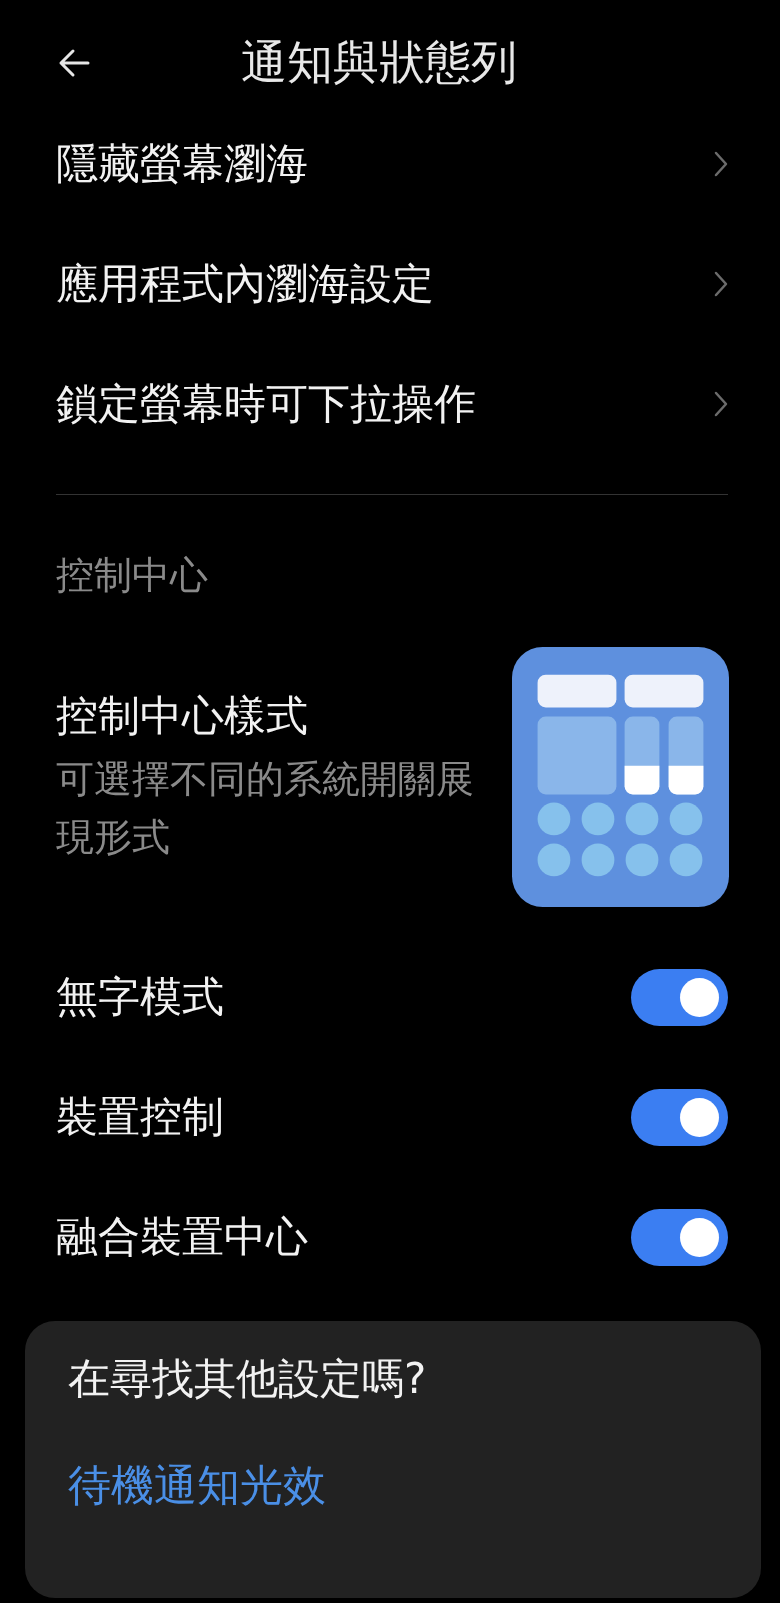 The width and height of the screenshot is (780, 1603). I want to click on card-title: 在尋找其他設定嗎?, so click(248, 1379).